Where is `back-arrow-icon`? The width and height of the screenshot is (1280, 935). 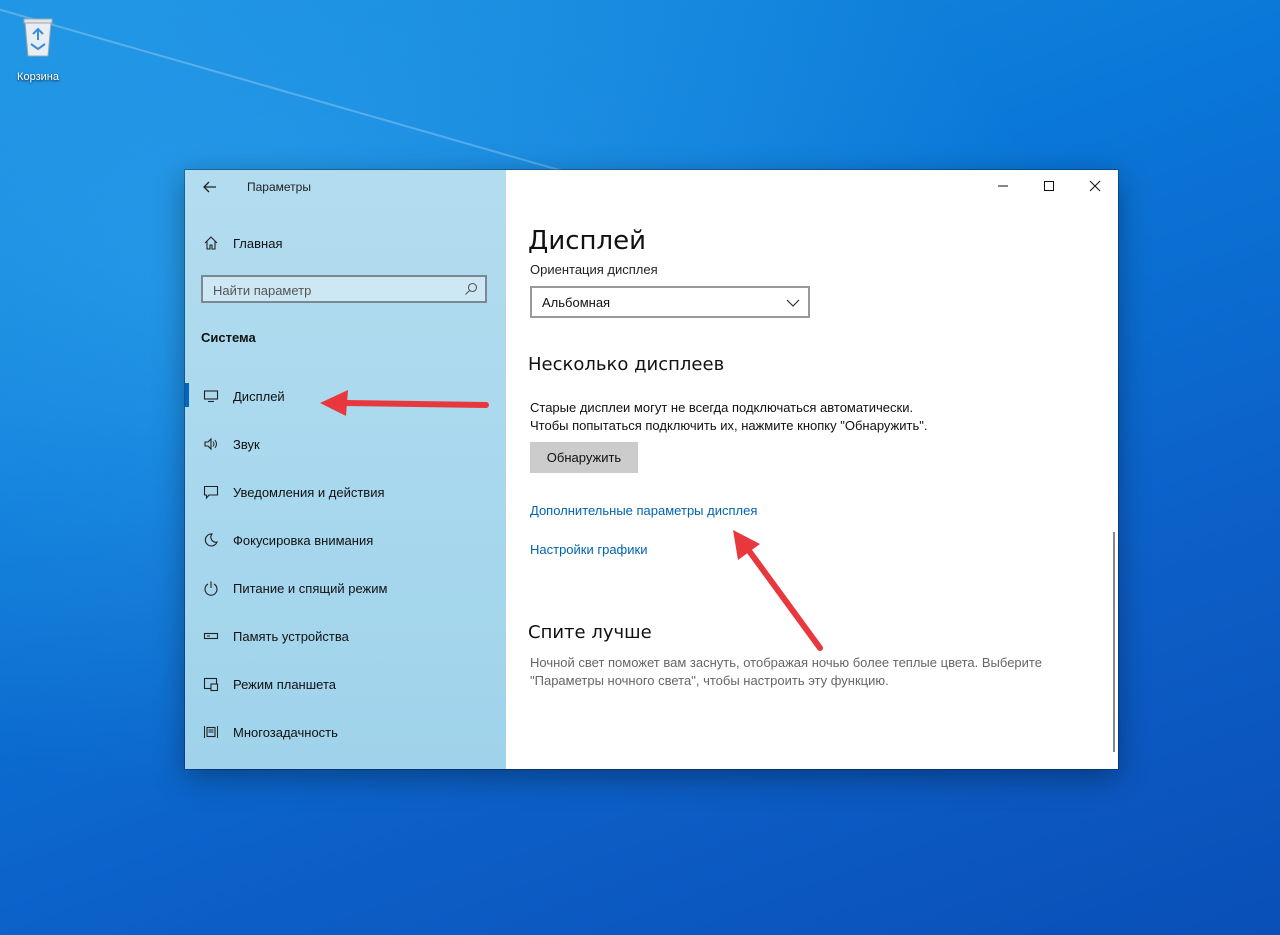 back-arrow-icon is located at coordinates (209, 187).